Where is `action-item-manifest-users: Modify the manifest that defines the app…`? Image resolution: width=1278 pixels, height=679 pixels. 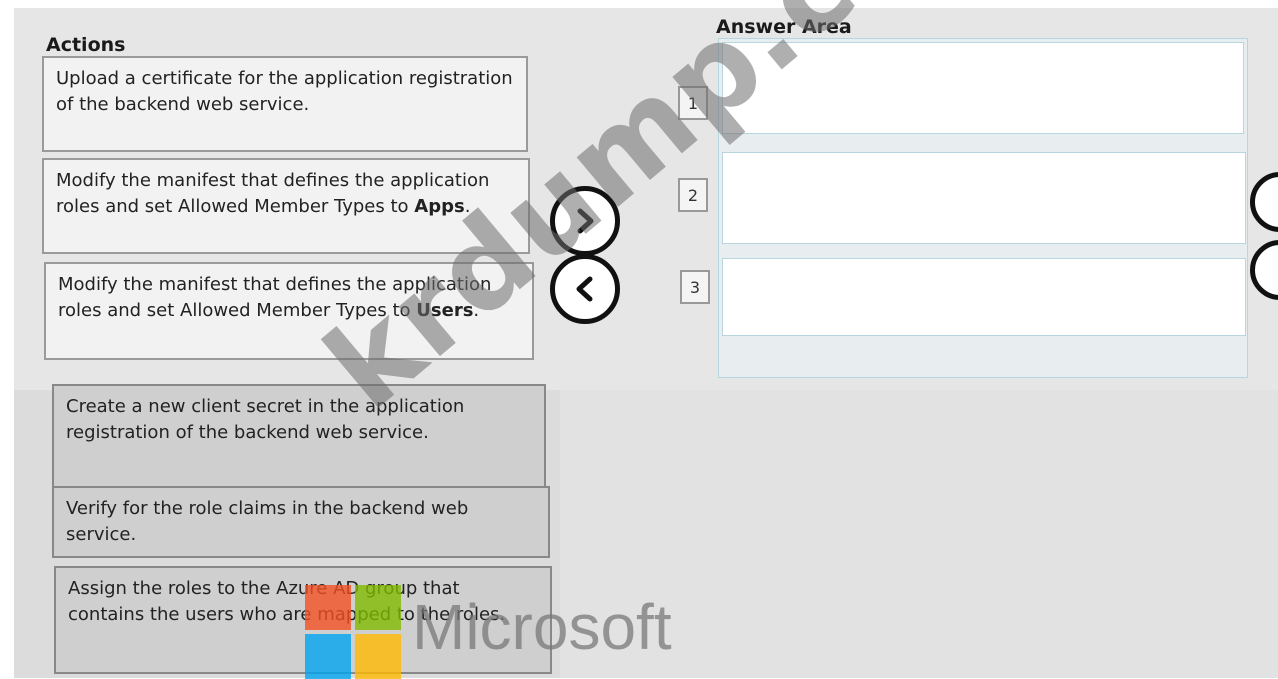 action-item-manifest-users: Modify the manifest that defines the app… is located at coordinates (289, 311).